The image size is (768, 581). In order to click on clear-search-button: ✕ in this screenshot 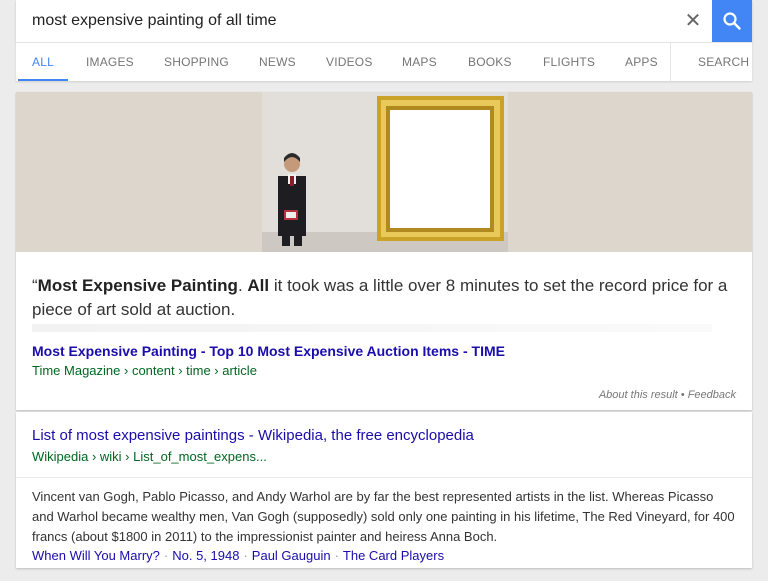, I will do `click(693, 21)`.